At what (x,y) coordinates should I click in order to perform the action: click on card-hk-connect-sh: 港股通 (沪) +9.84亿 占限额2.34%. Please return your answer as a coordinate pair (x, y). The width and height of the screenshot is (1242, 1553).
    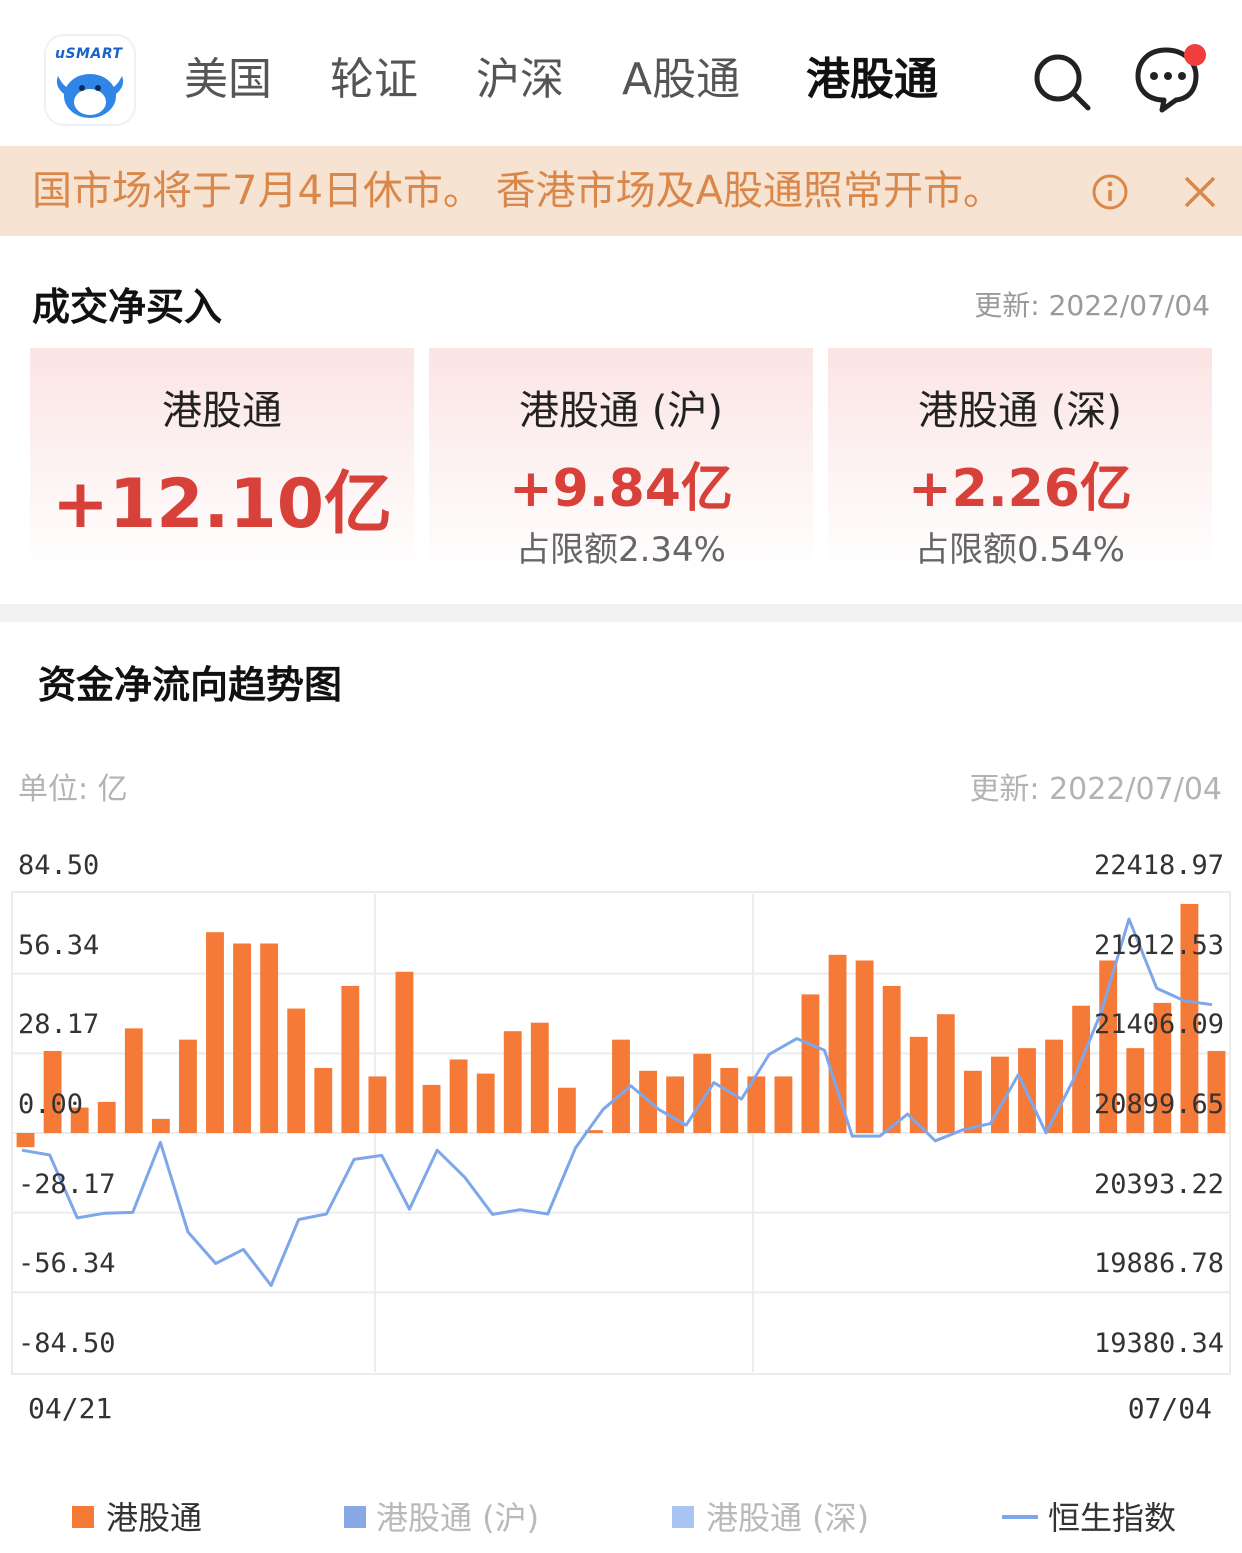
    Looking at the image, I should click on (621, 462).